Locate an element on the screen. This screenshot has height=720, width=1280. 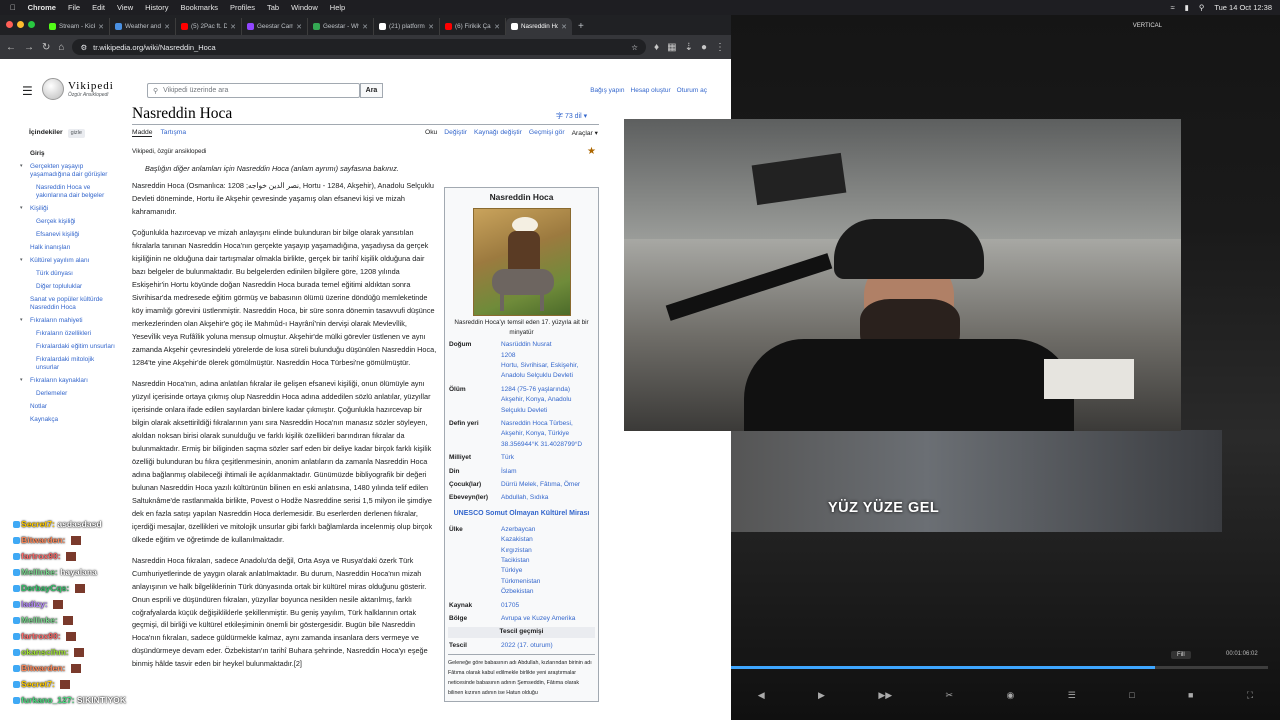
timeline-scrubber is located at coordinates (999, 667).